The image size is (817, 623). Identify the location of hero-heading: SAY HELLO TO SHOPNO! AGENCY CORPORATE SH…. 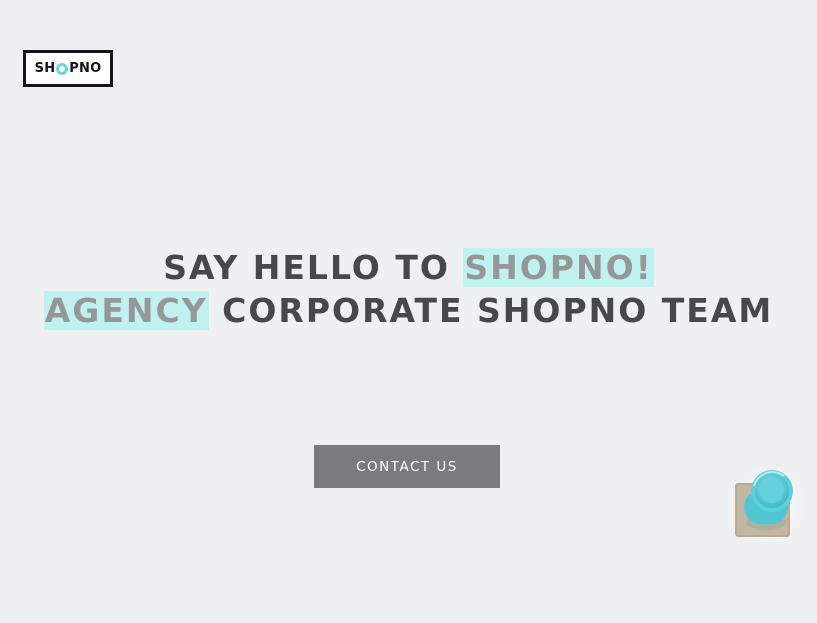
(408, 289).